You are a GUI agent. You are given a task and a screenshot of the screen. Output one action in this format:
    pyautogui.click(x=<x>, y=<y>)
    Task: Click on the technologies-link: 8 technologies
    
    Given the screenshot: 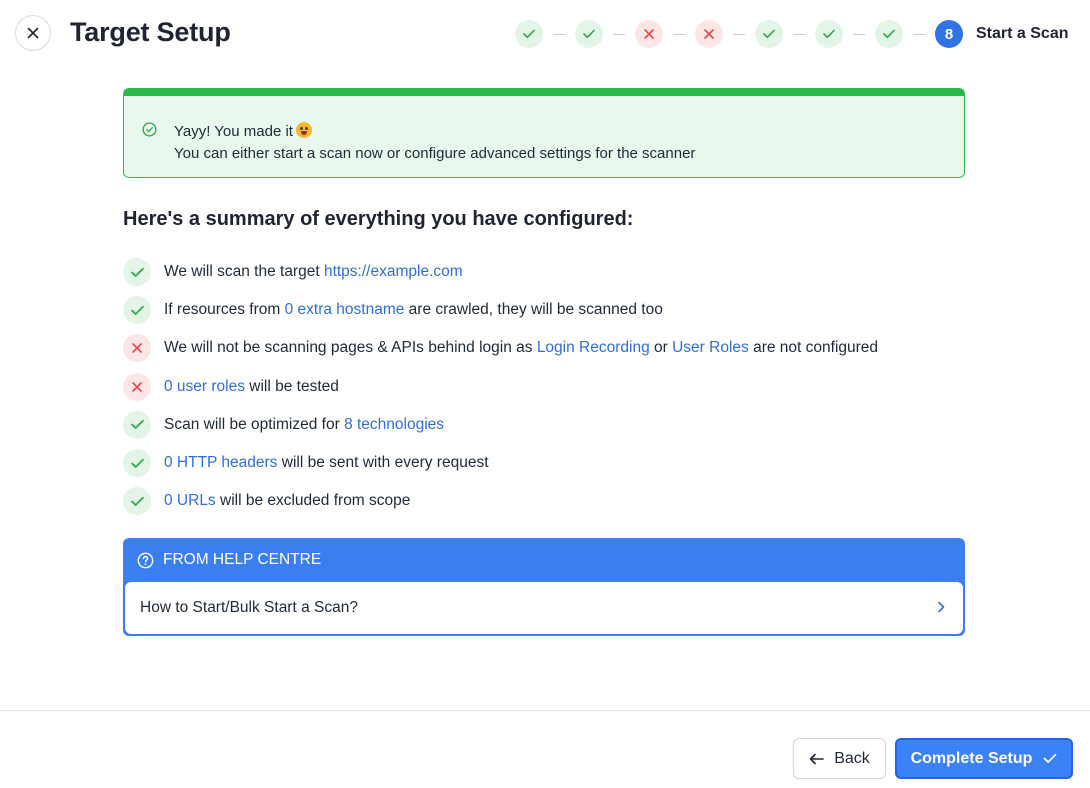 What is the action you would take?
    pyautogui.click(x=394, y=425)
    